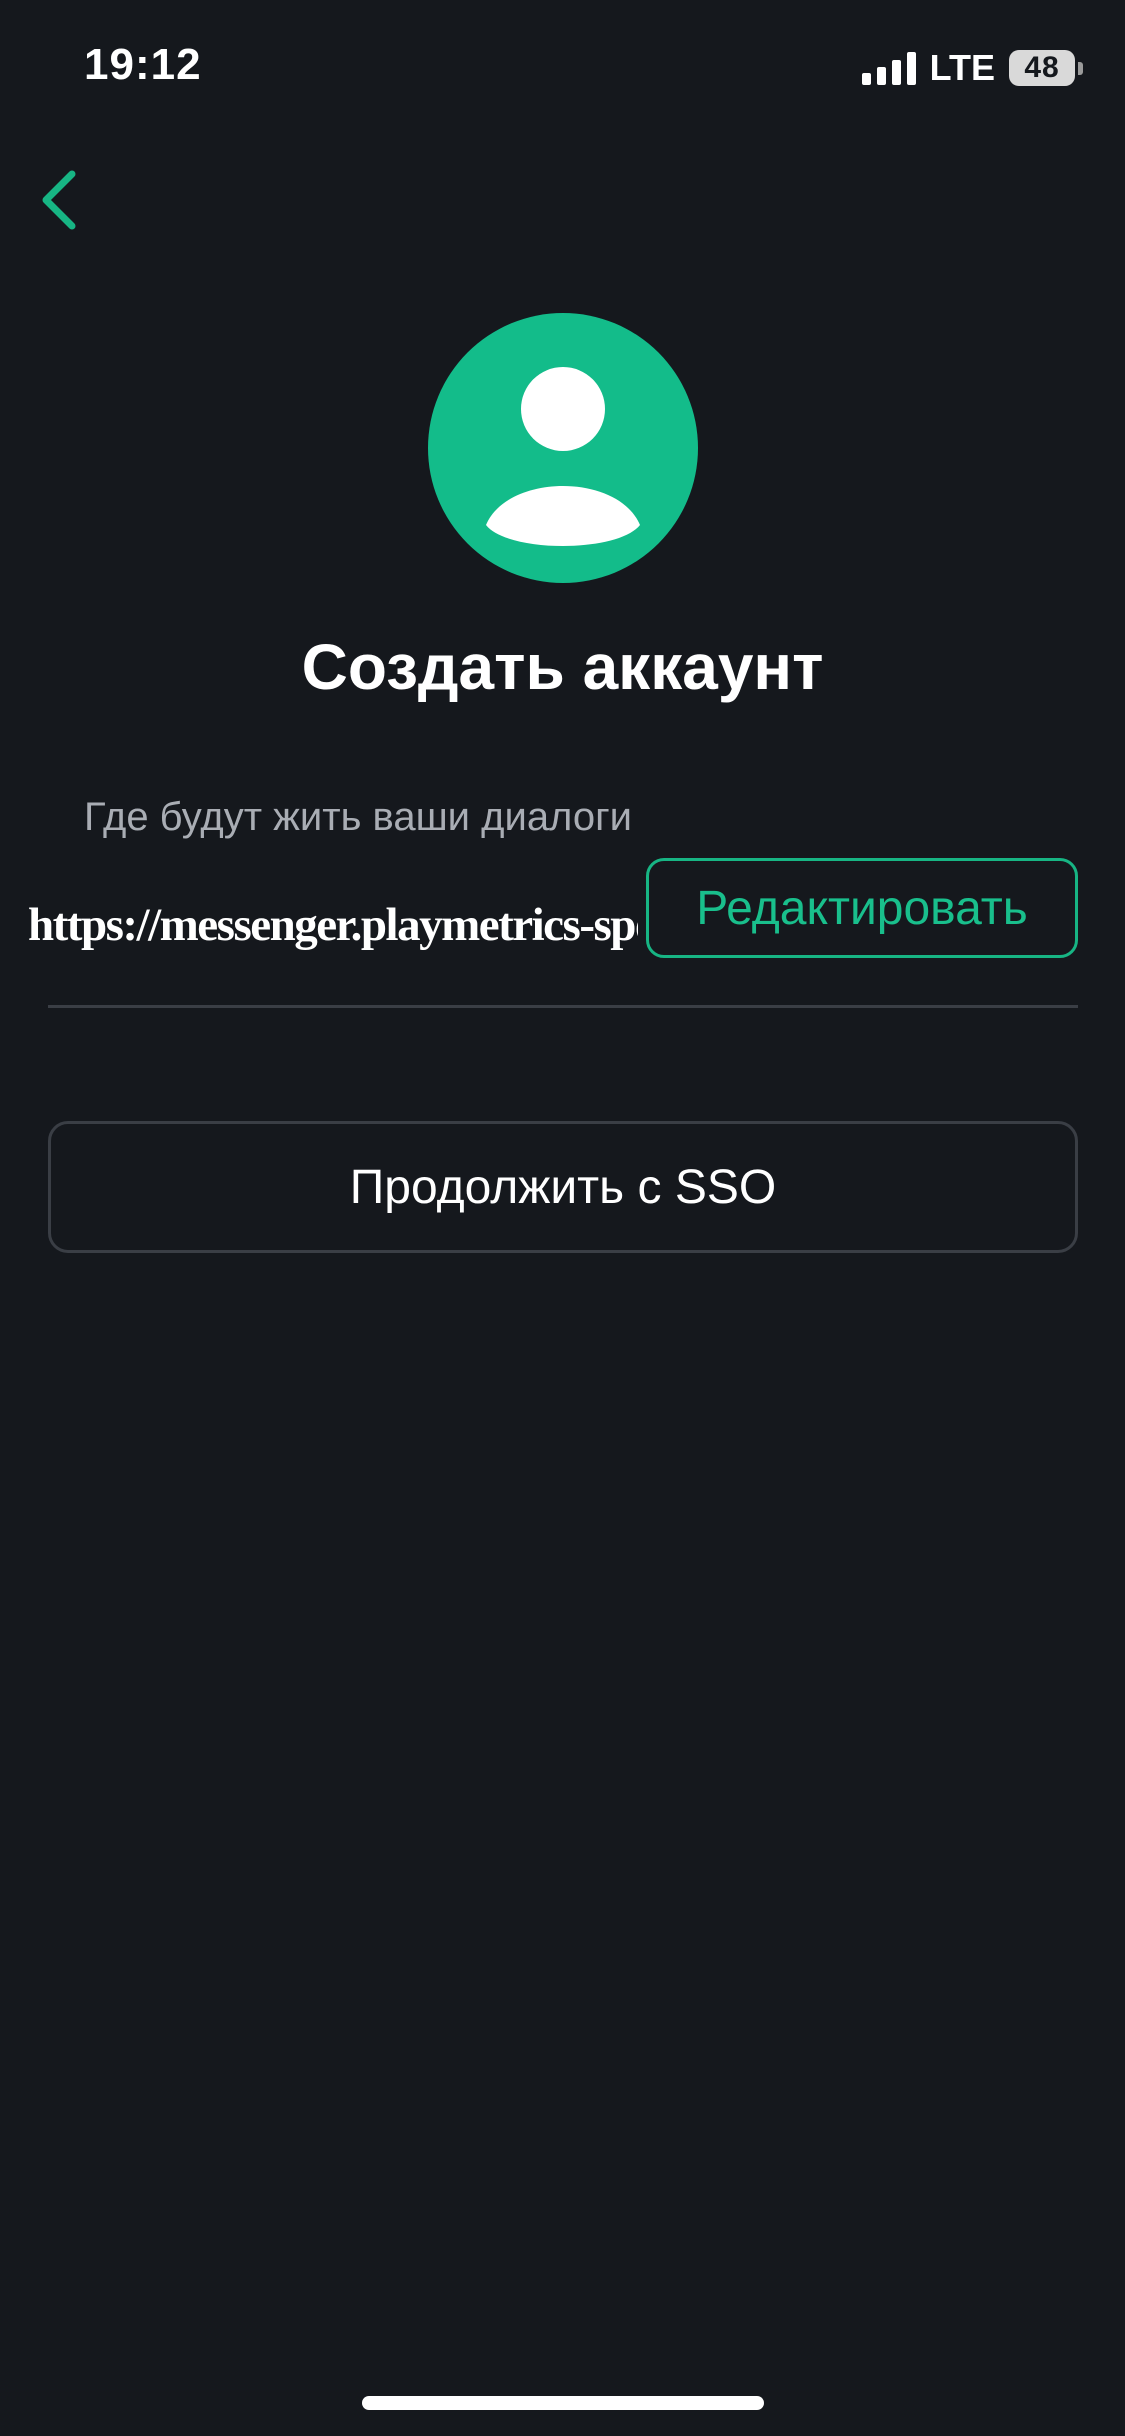 The width and height of the screenshot is (1125, 2436). What do you see at coordinates (888, 68) in the screenshot?
I see `signal-icon` at bounding box center [888, 68].